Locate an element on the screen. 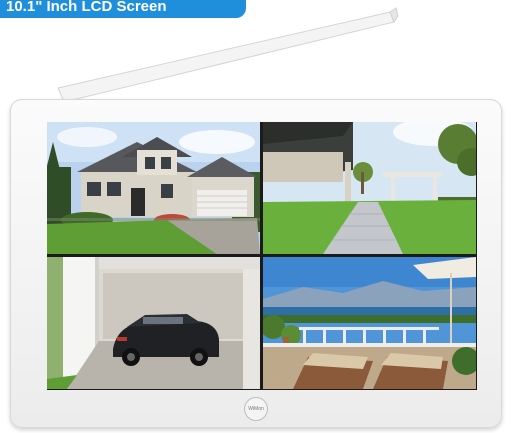 This screenshot has width=511, height=433. garden-patio-scene is located at coordinates (369, 188).